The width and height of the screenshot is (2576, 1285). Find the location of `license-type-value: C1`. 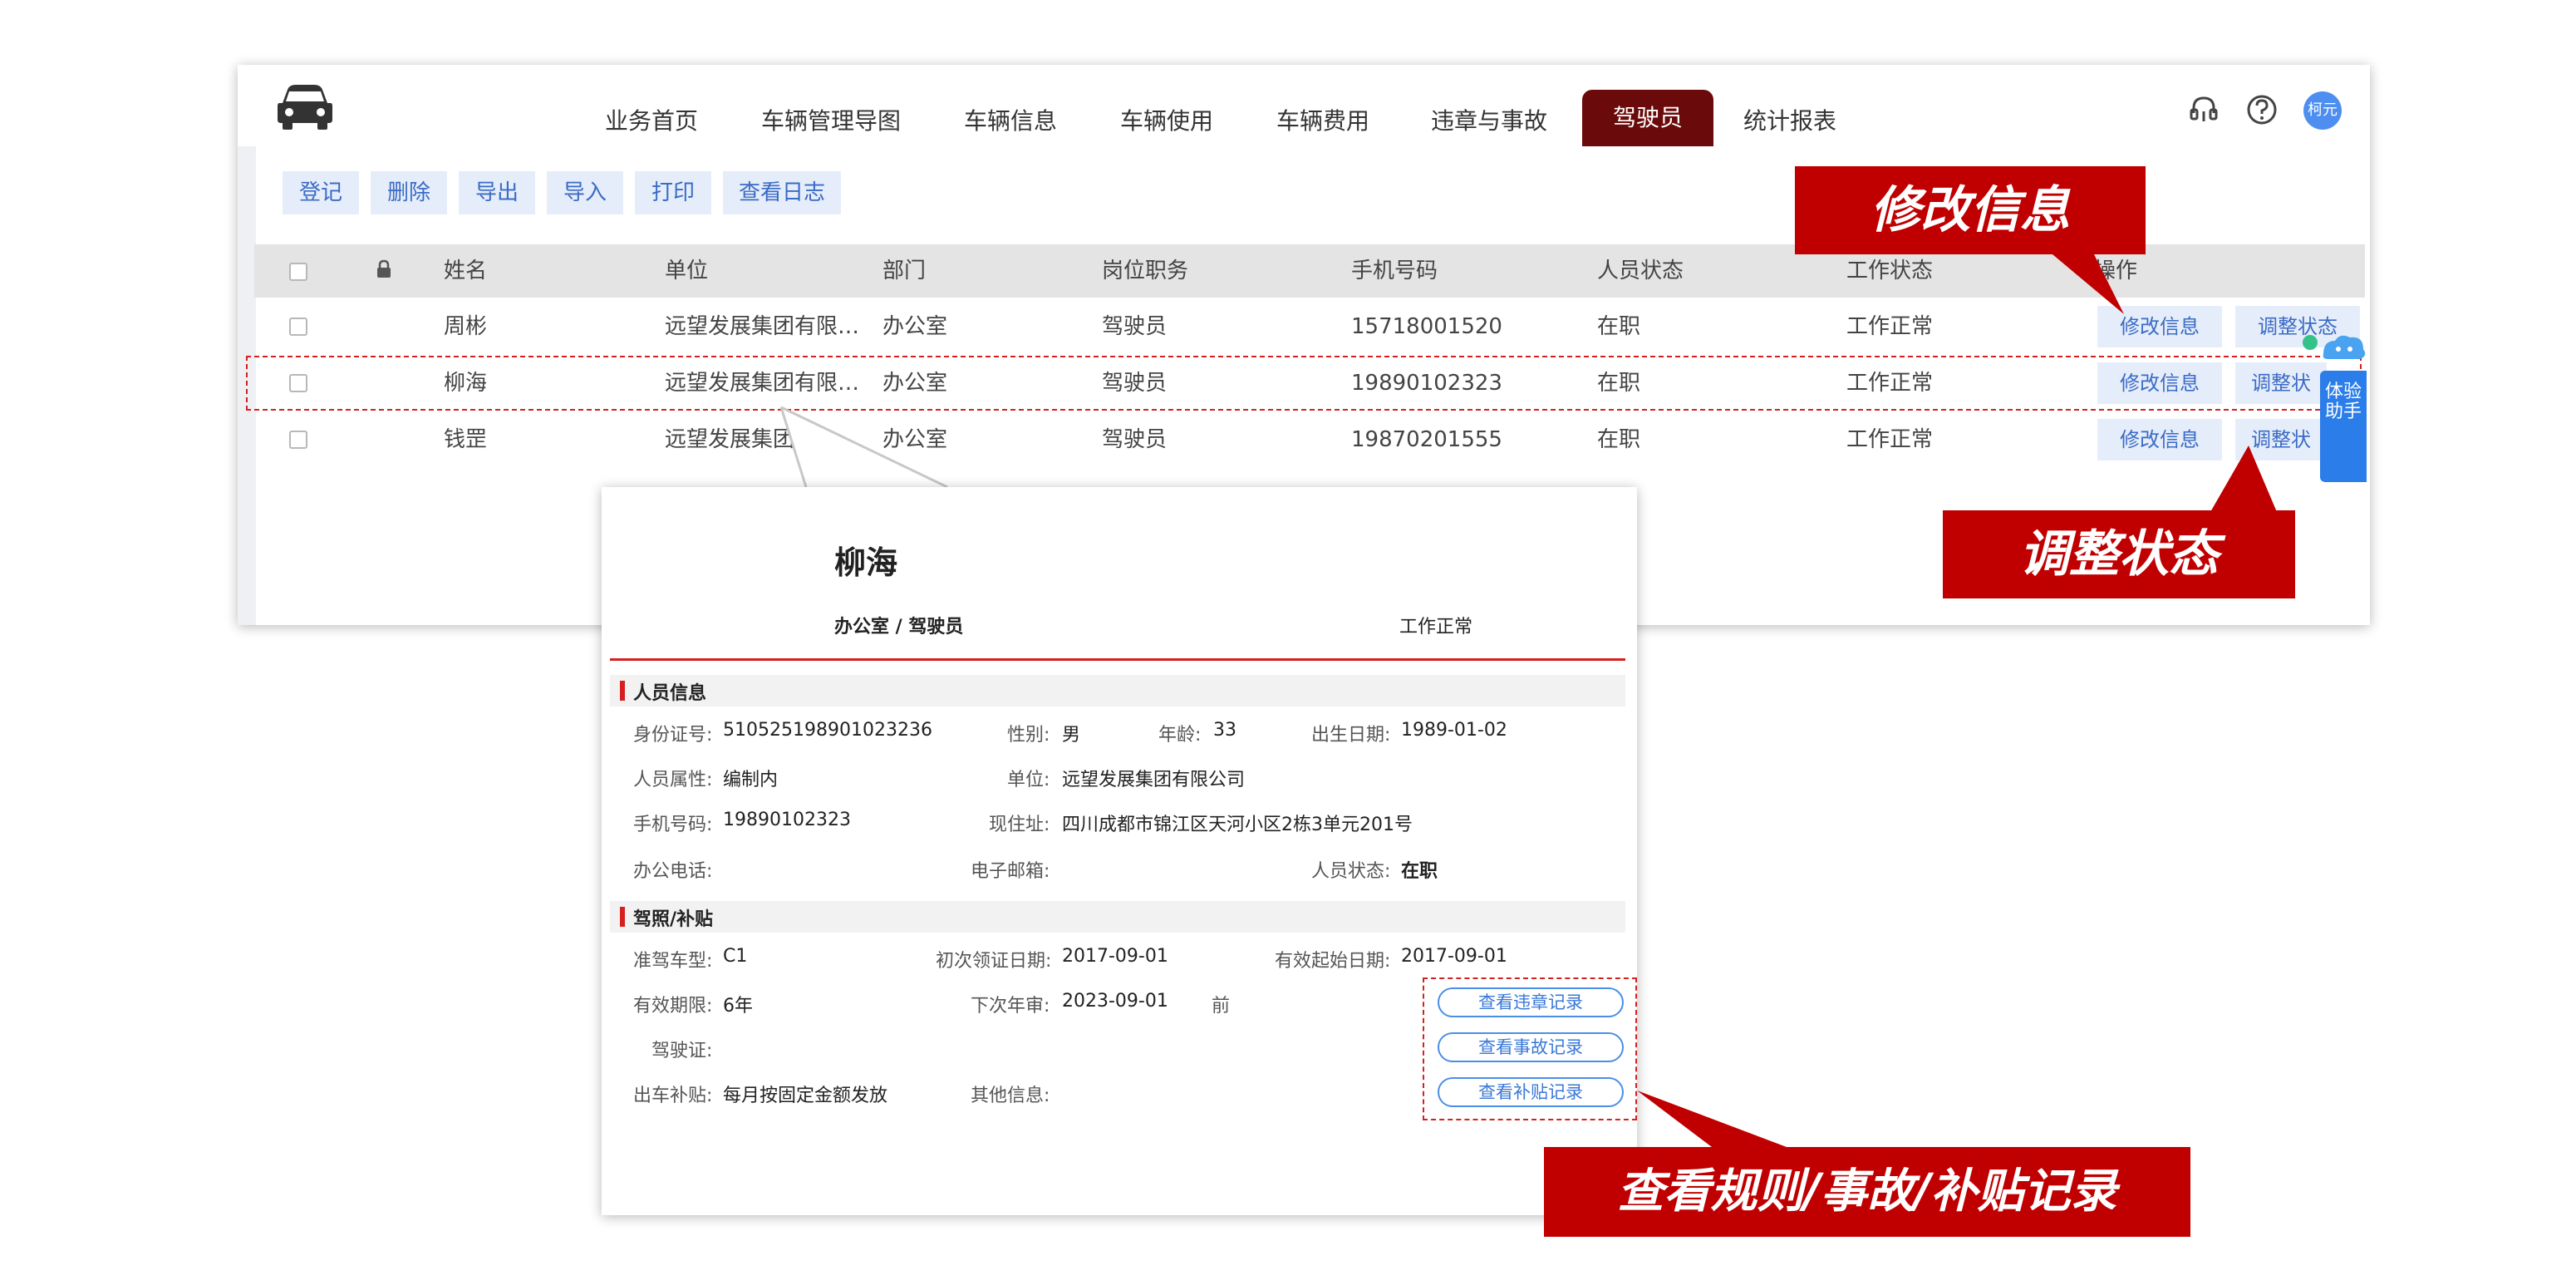

license-type-value: C1 is located at coordinates (735, 956).